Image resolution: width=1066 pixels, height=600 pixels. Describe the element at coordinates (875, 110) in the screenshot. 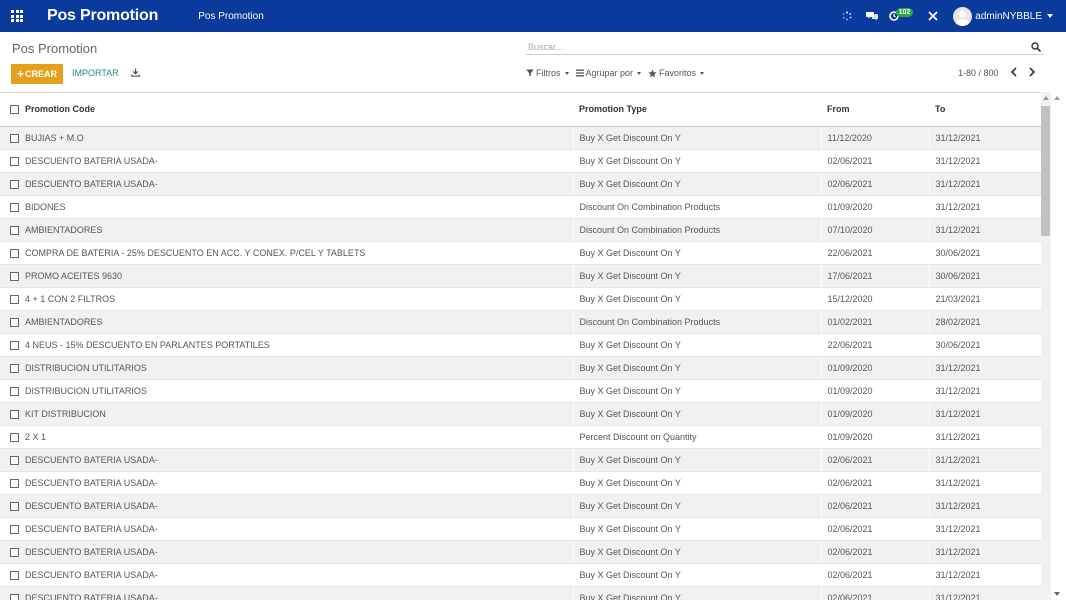

I see `column-header-from: From` at that location.